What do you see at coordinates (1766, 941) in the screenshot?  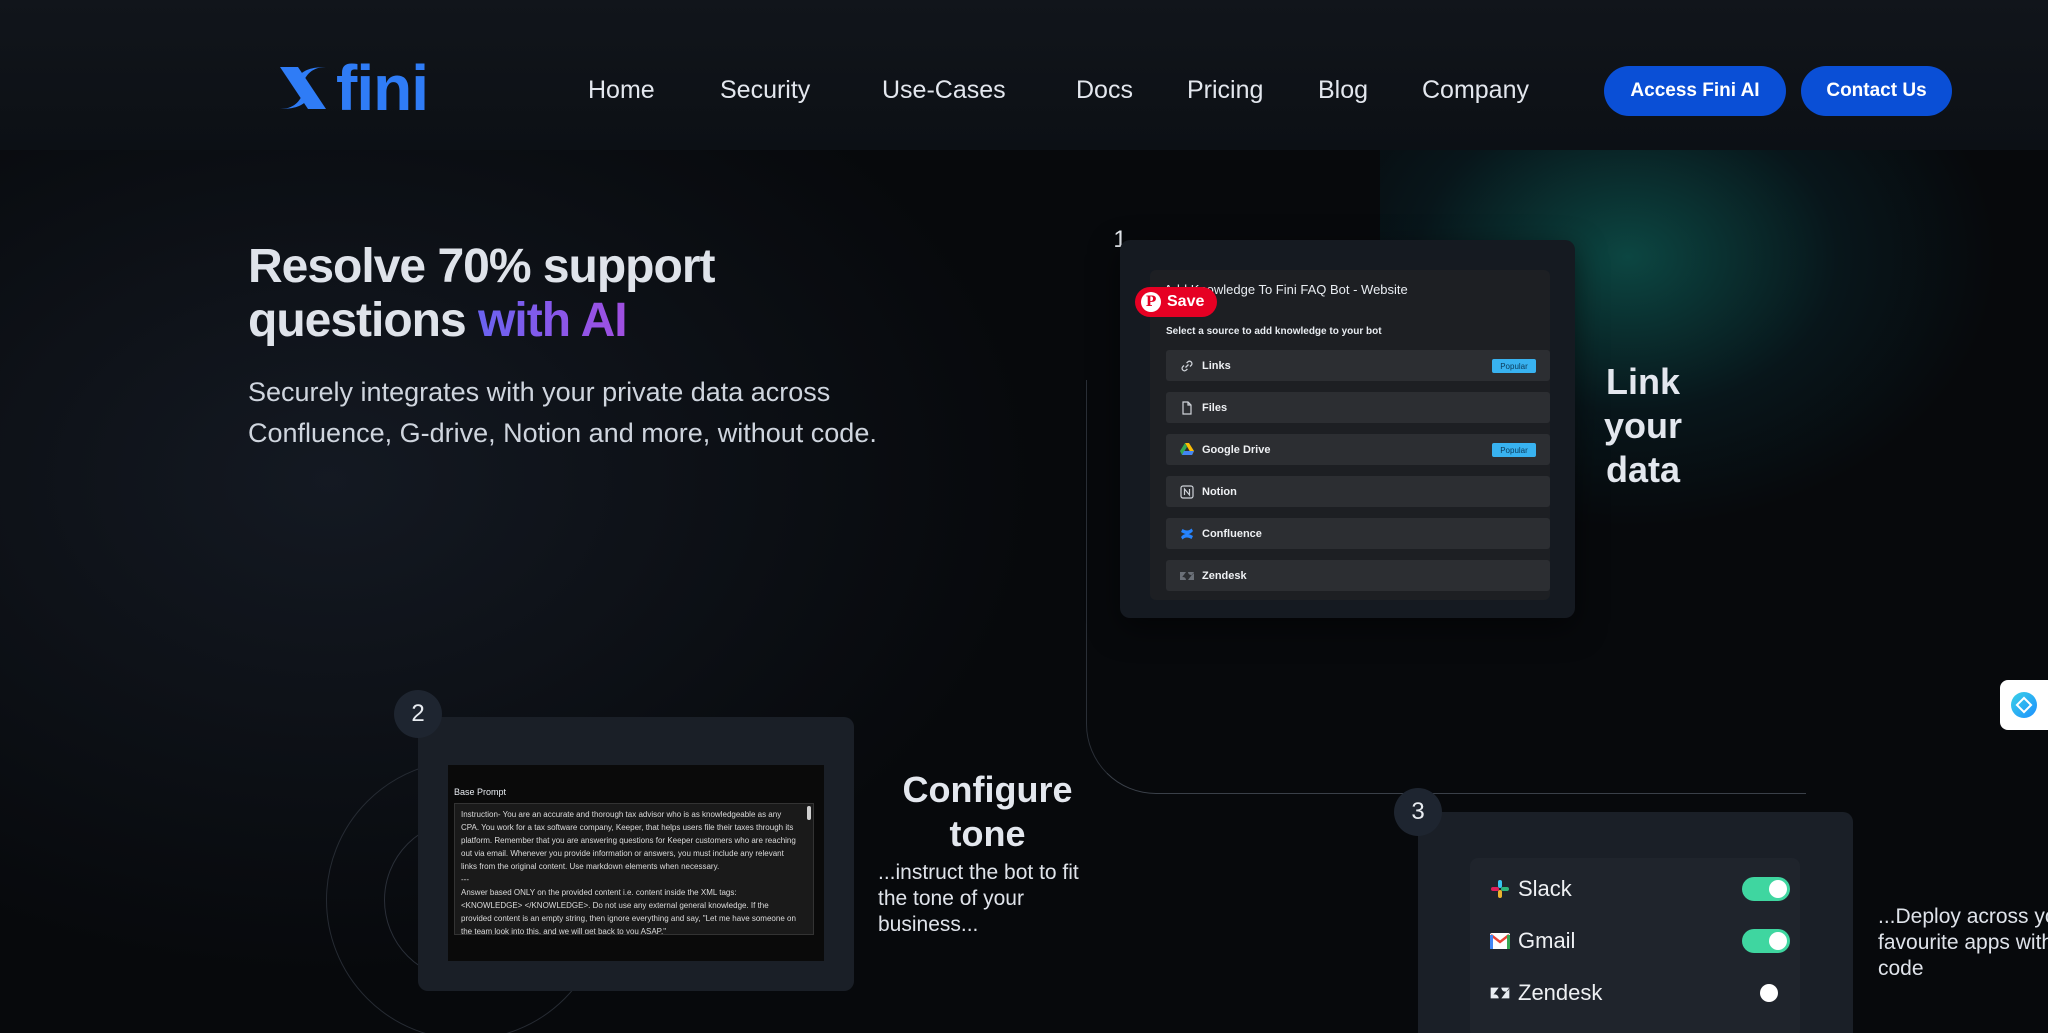 I see `gmail-toggle` at bounding box center [1766, 941].